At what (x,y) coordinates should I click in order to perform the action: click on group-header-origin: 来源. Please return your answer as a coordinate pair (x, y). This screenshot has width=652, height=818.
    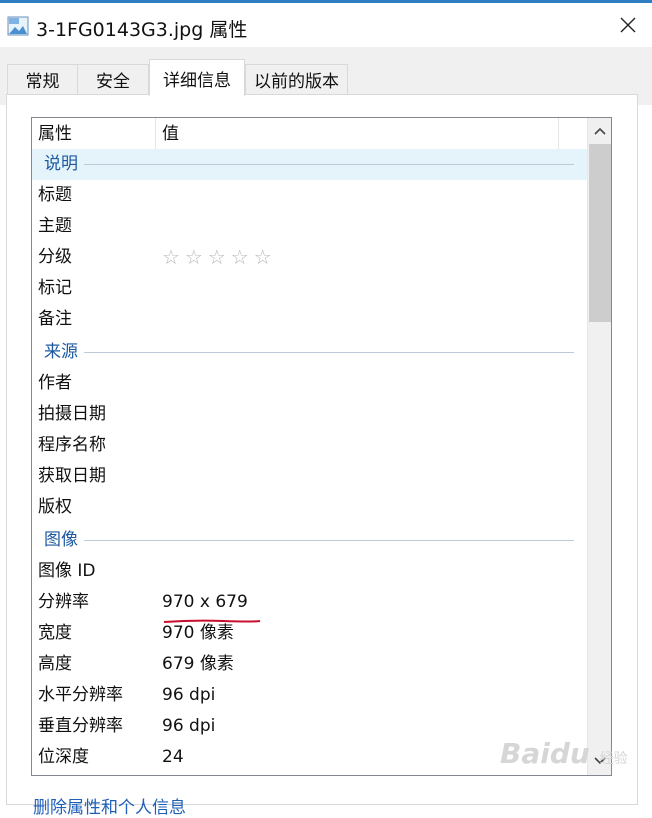
    Looking at the image, I should click on (310, 352).